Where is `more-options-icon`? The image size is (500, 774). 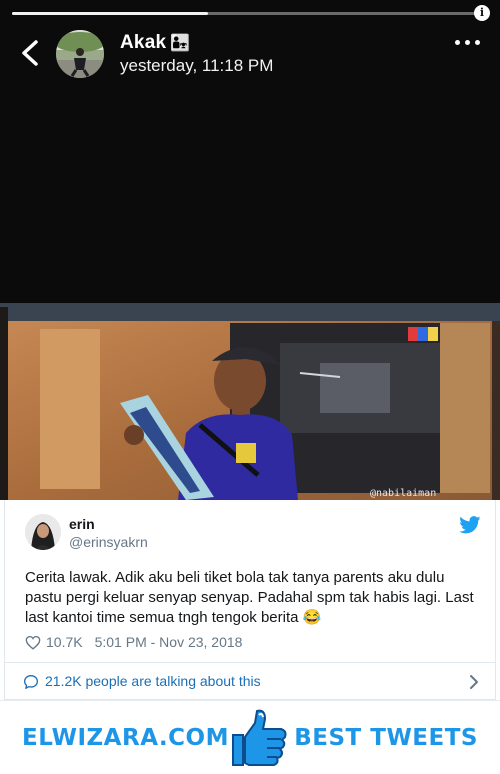
more-options-icon is located at coordinates (467, 42).